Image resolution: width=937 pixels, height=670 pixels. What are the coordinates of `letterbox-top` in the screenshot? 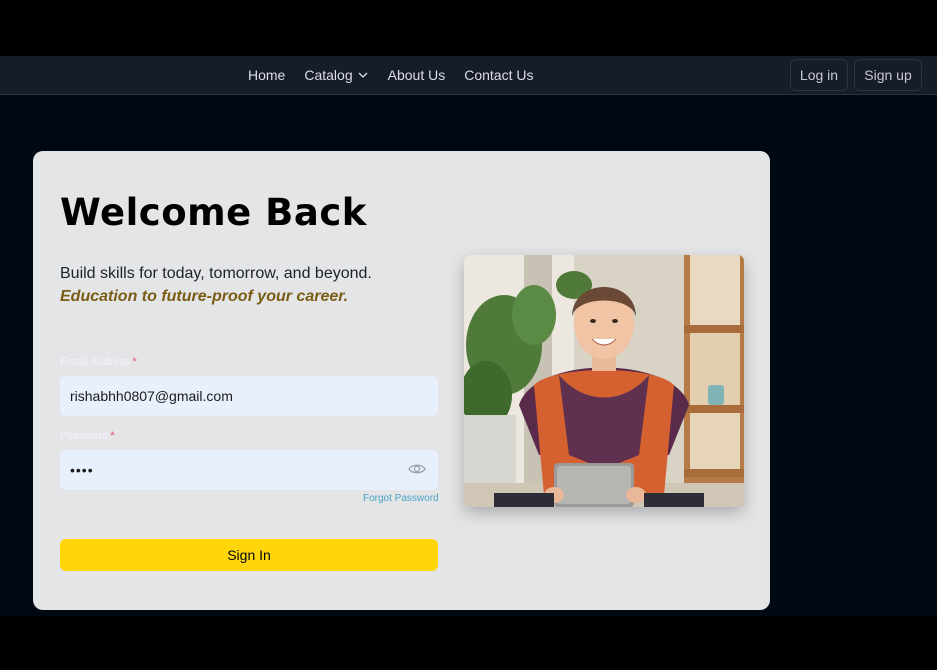 It's located at (468, 28).